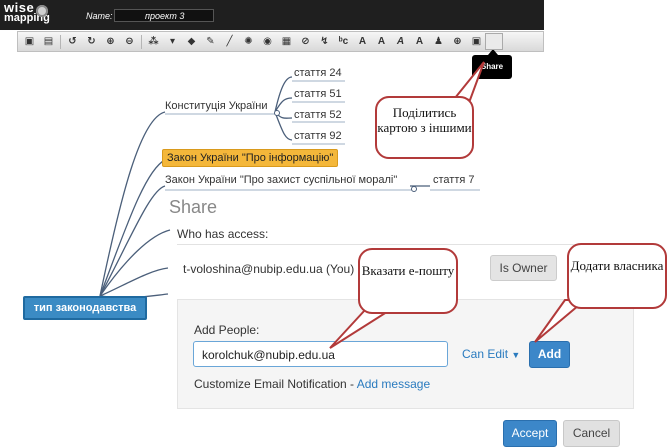 This screenshot has height=448, width=672. I want to click on node-info-law: Закон України "Про інформацію", so click(250, 158).